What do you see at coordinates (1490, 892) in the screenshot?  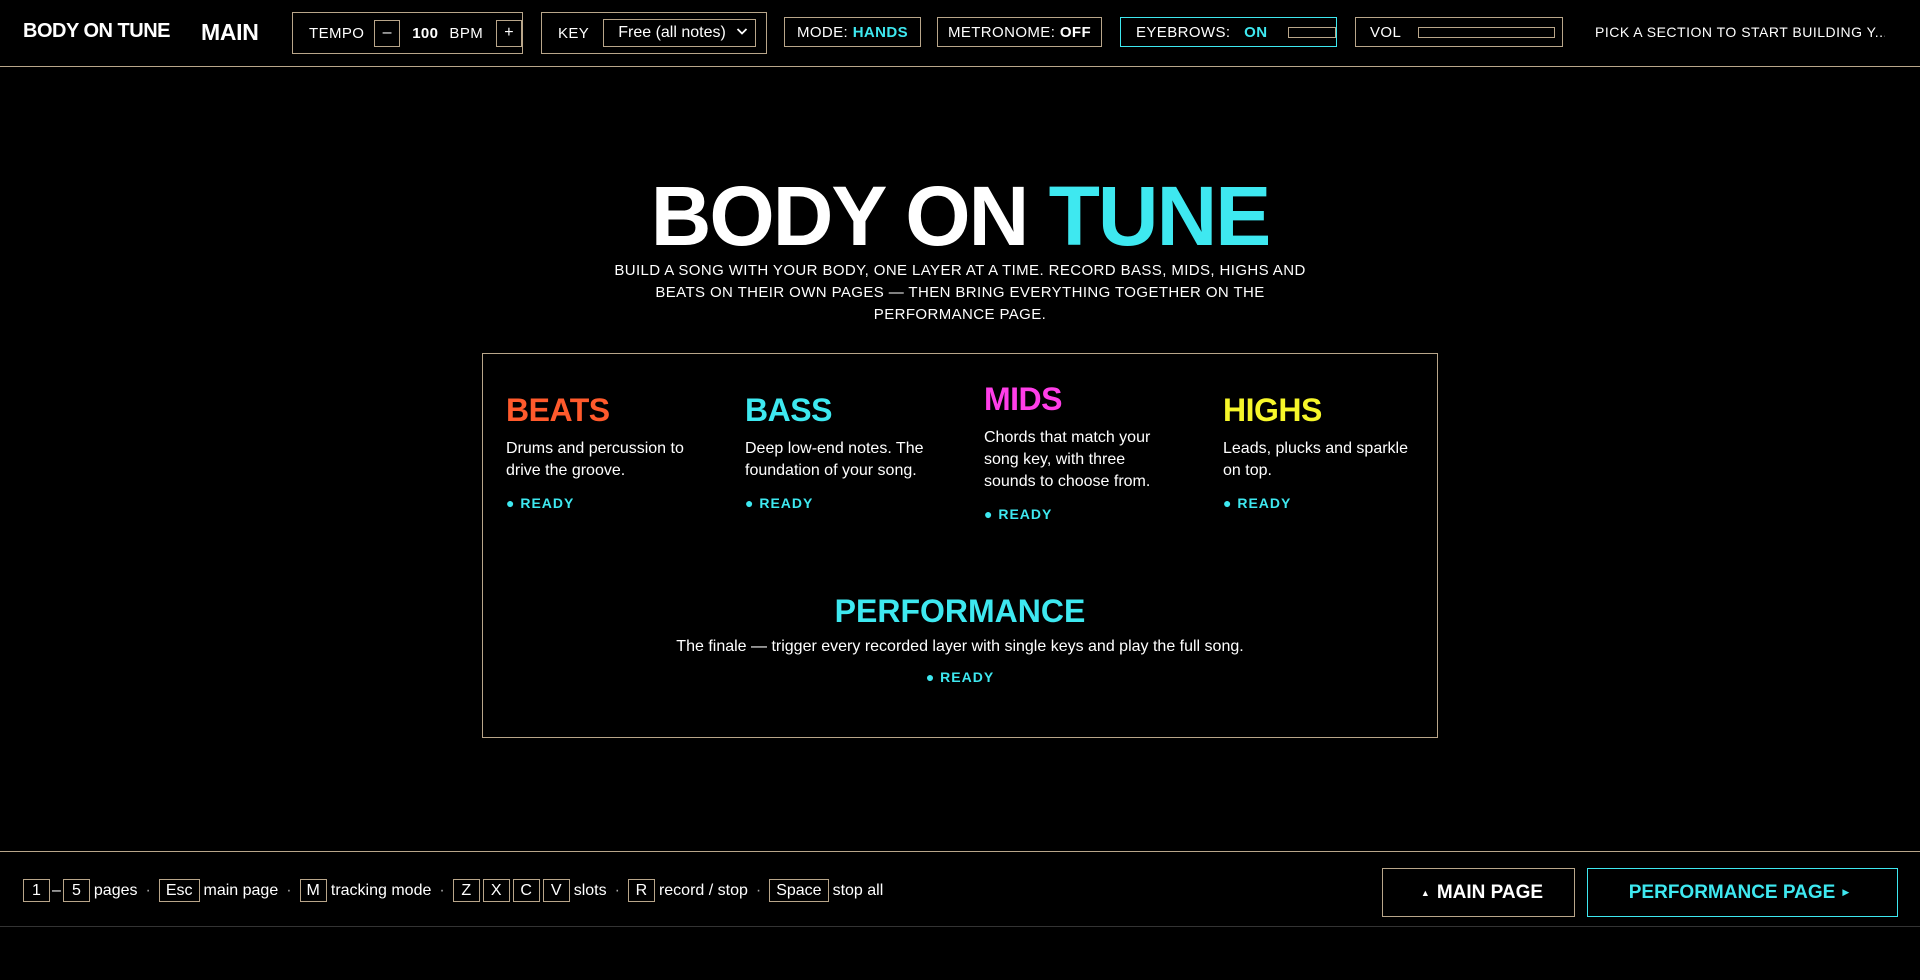 I see `main-page-button-label: MAIN PAGE` at bounding box center [1490, 892].